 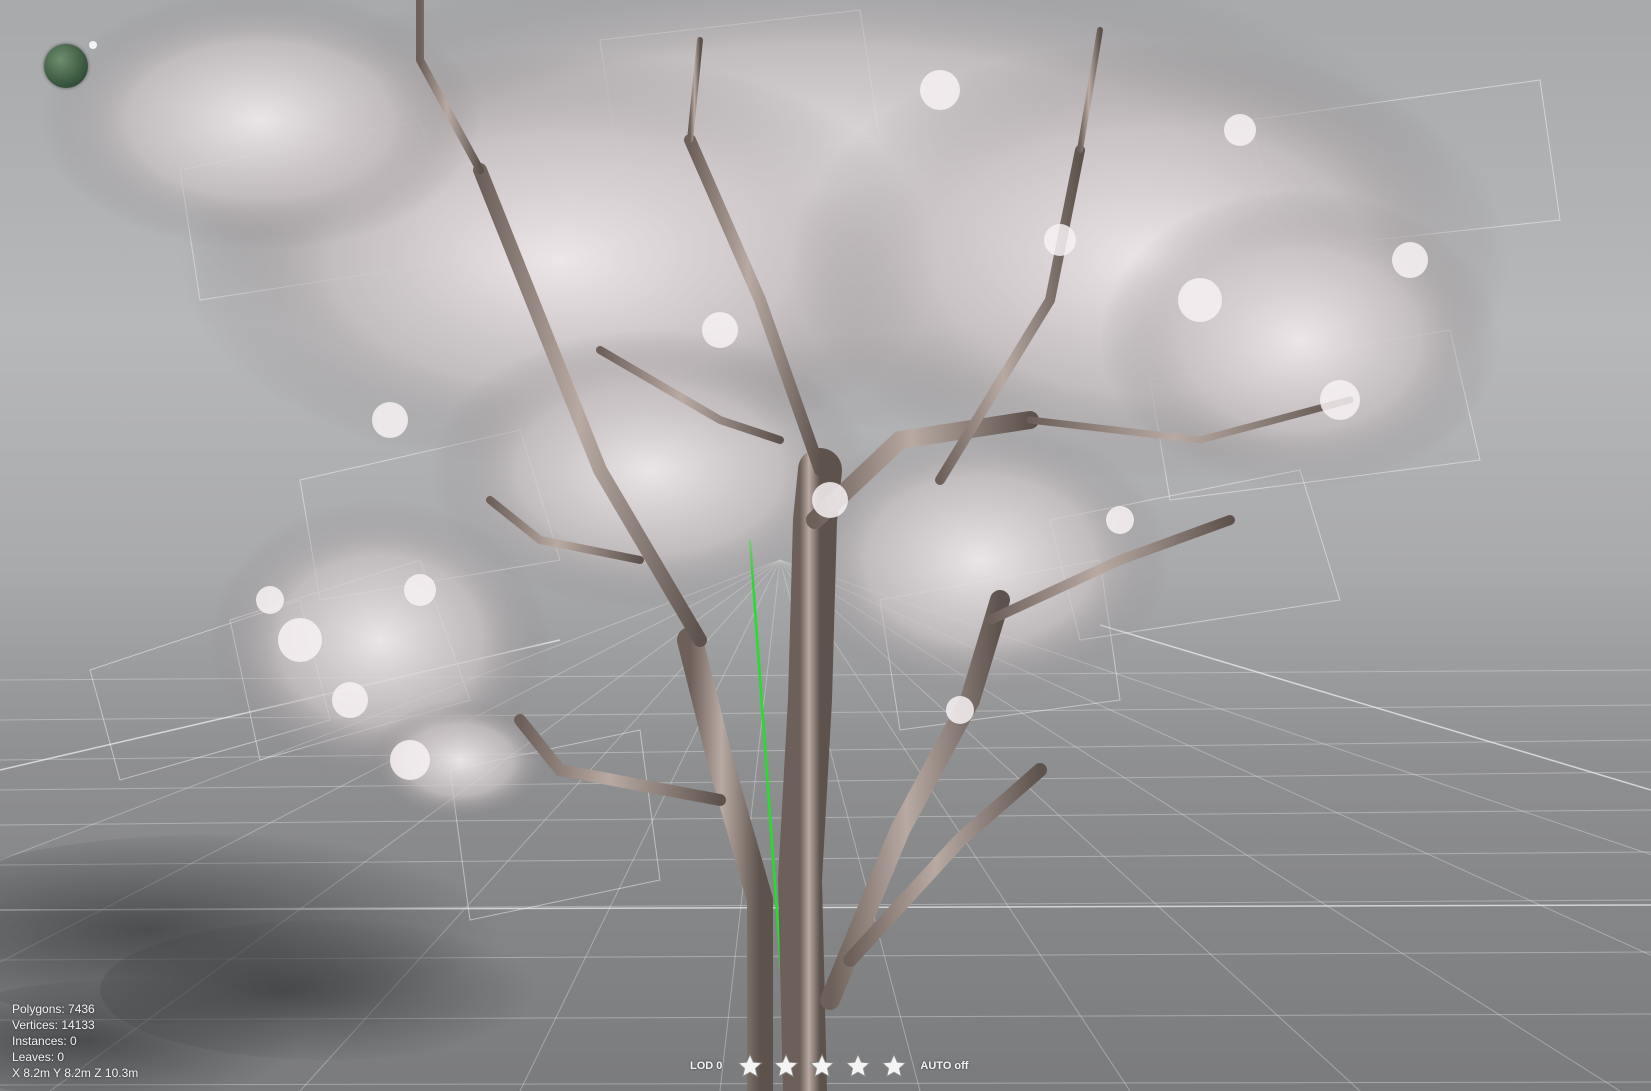 I want to click on instances-count: Instances: 0, so click(x=44, y=1041).